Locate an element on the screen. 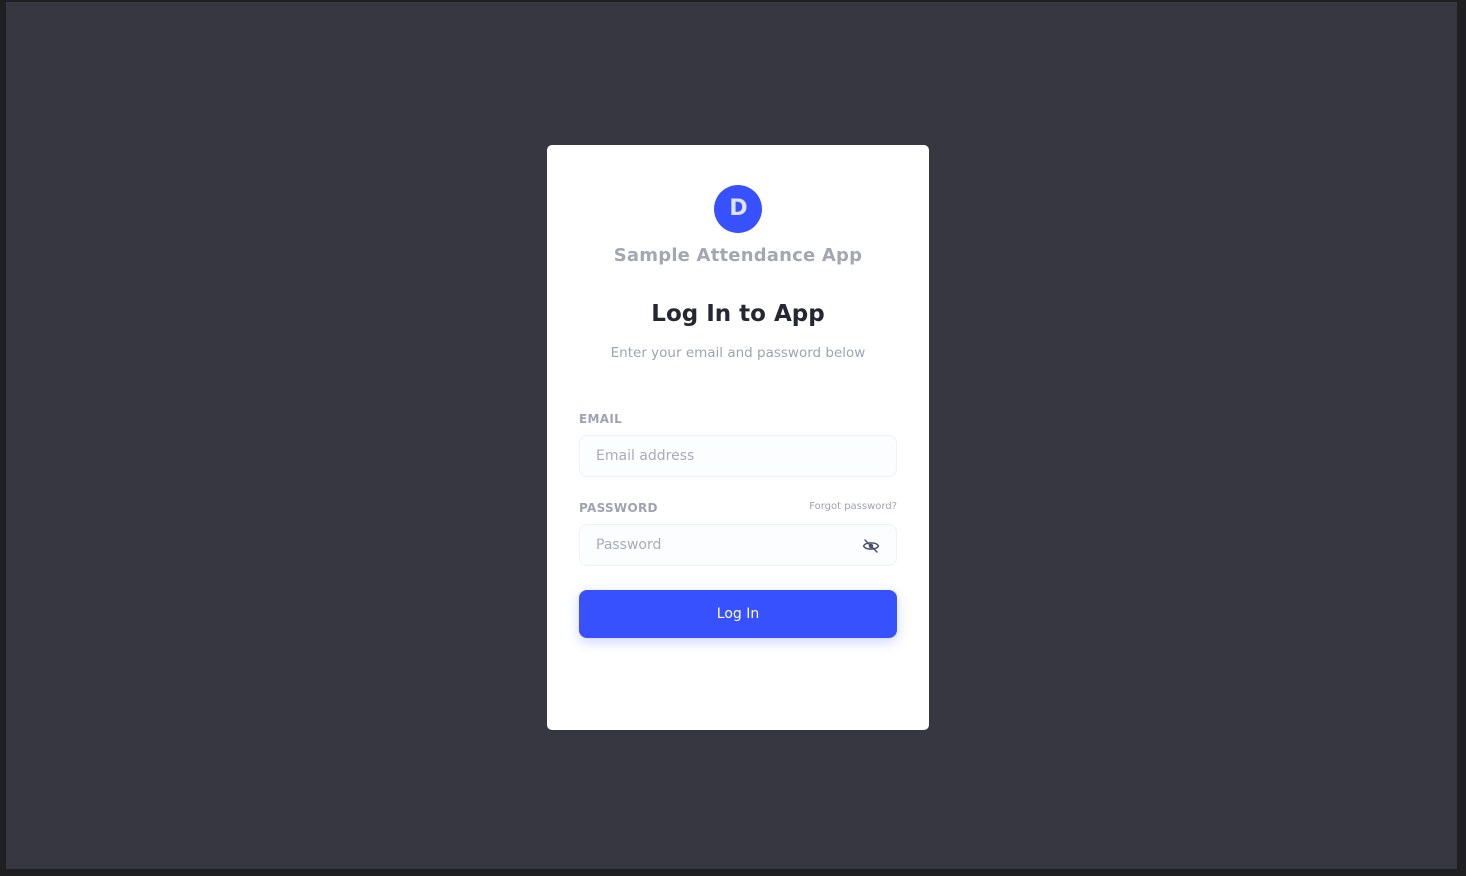 This screenshot has width=1466, height=876. password-field is located at coordinates (738, 545).